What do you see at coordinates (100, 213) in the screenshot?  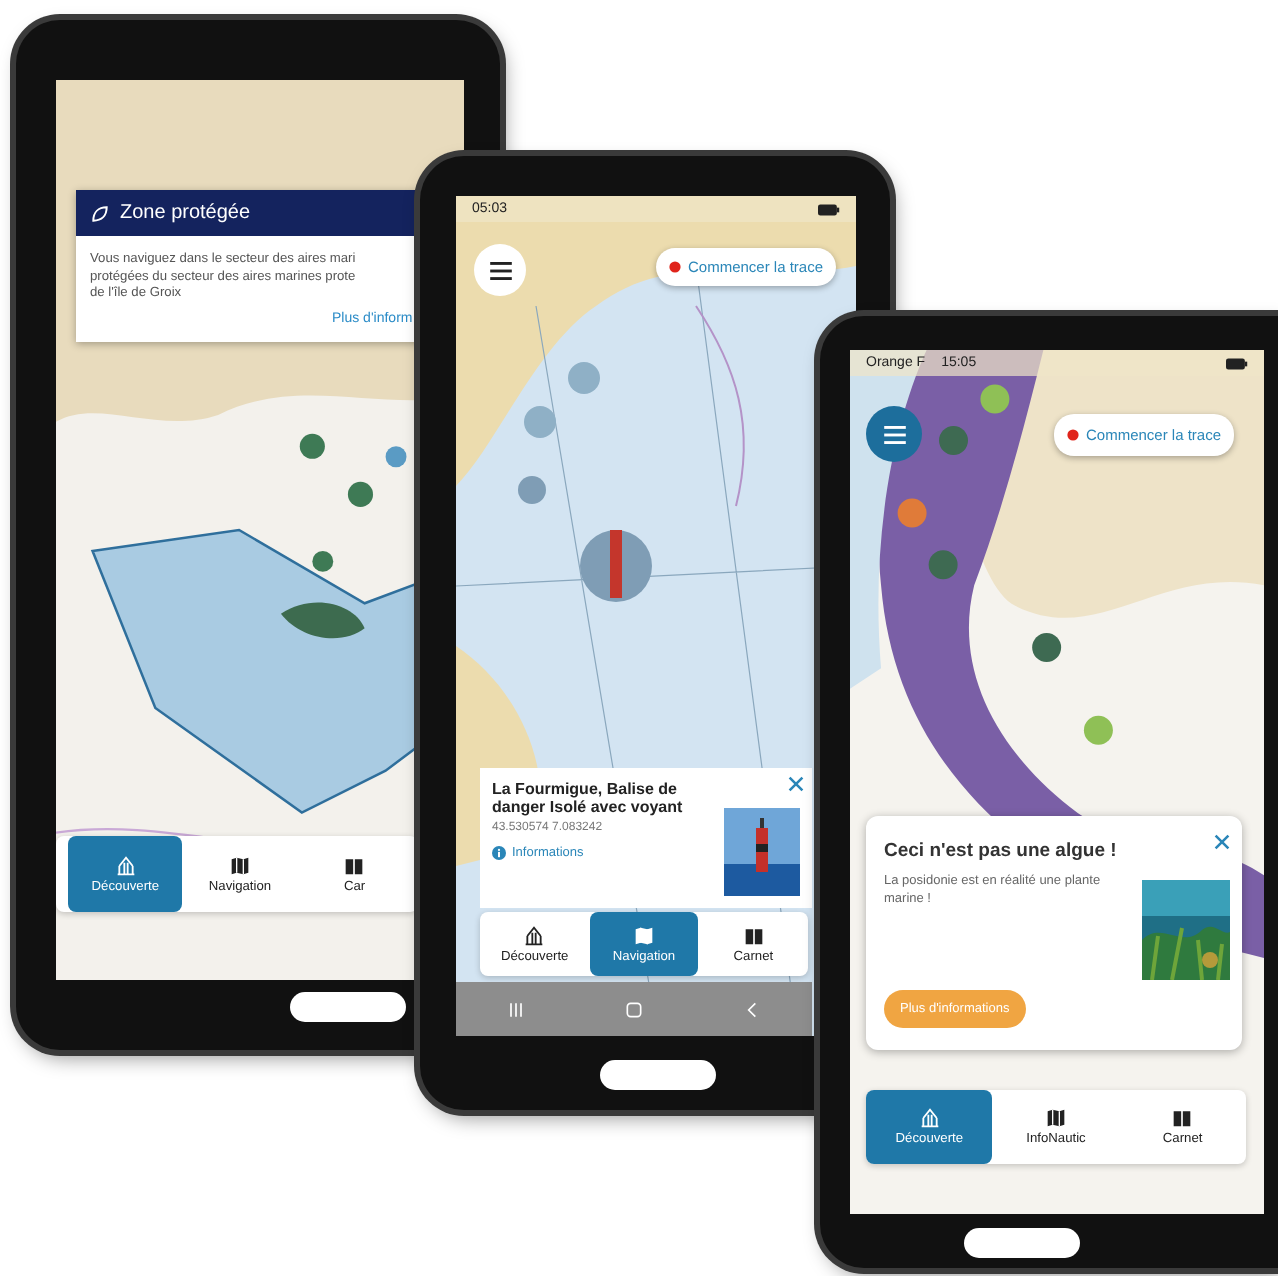 I see `leaf-icon` at bounding box center [100, 213].